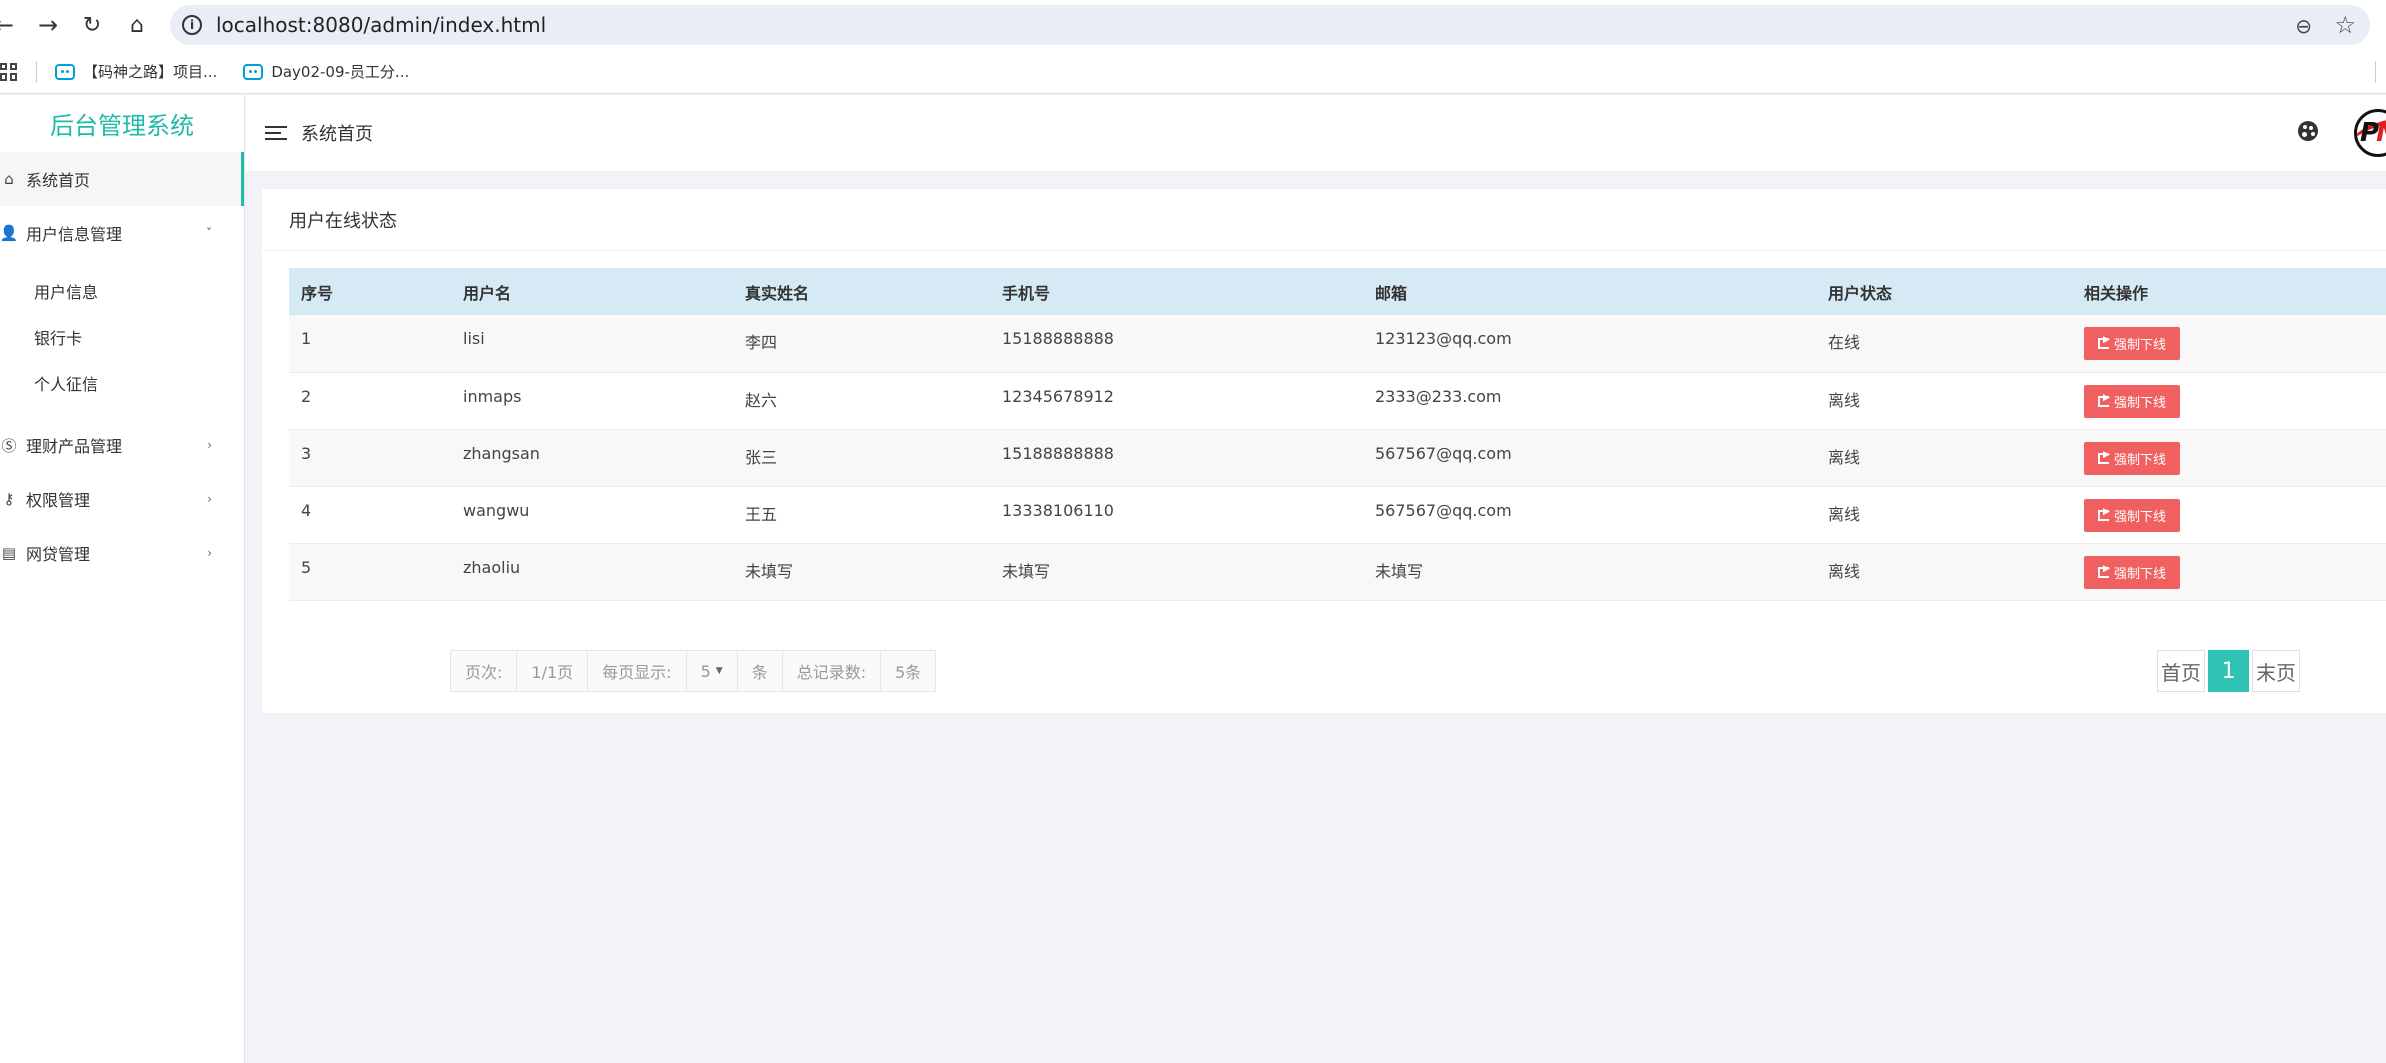  What do you see at coordinates (1589, 401) in the screenshot?
I see `cell-email: 2333@233.com` at bounding box center [1589, 401].